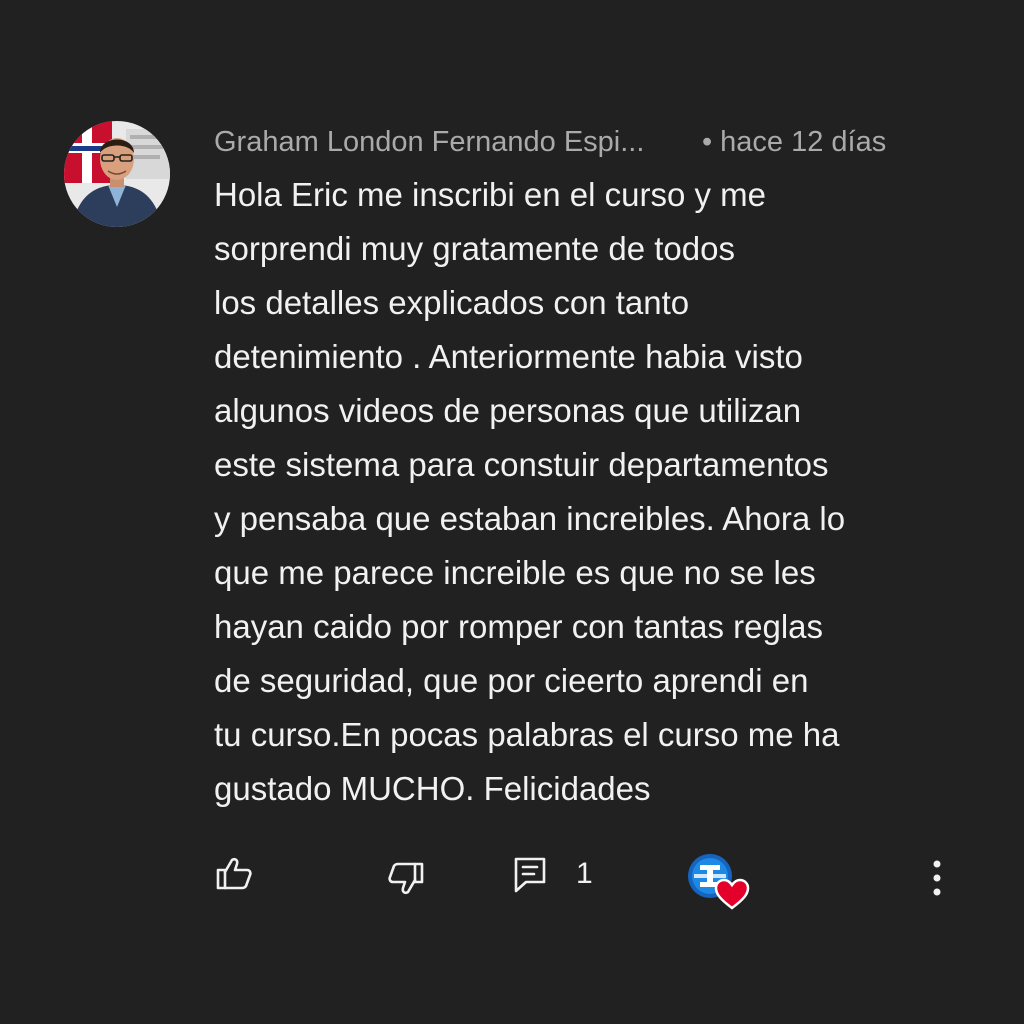 This screenshot has width=1024, height=1024. Describe the element at coordinates (552, 874) in the screenshot. I see `reply-button: 1` at that location.